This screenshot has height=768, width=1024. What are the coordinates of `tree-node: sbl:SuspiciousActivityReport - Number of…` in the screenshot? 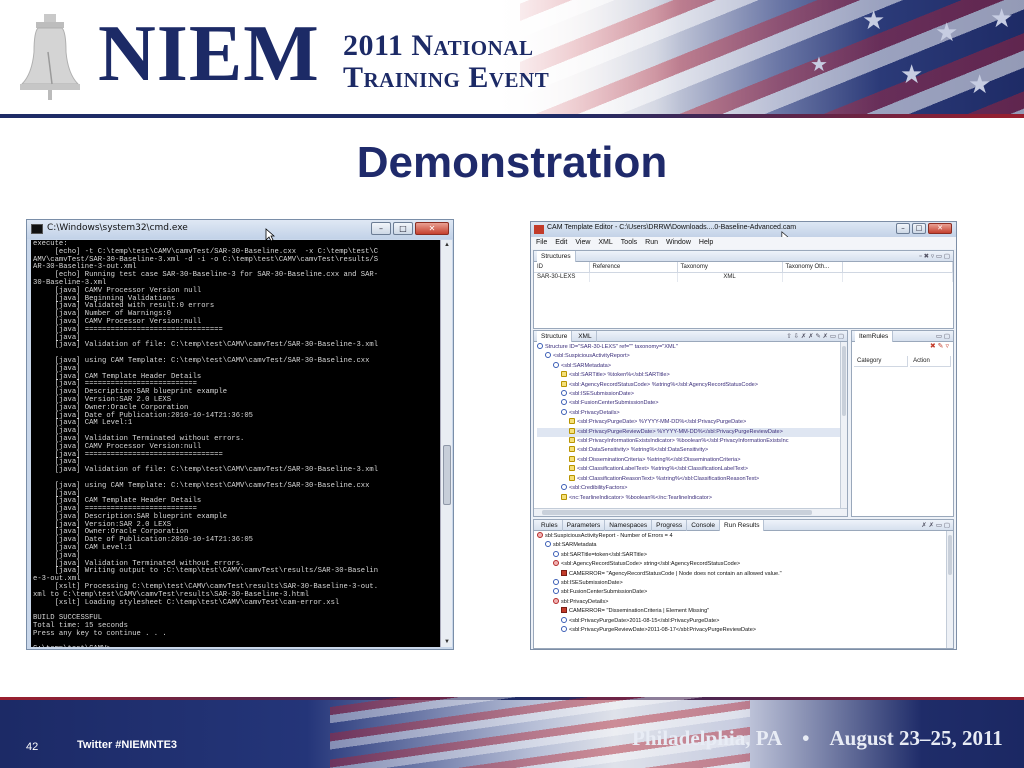 It's located at (743, 536).